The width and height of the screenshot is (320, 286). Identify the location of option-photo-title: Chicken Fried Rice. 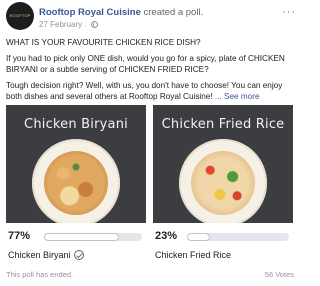
(223, 124).